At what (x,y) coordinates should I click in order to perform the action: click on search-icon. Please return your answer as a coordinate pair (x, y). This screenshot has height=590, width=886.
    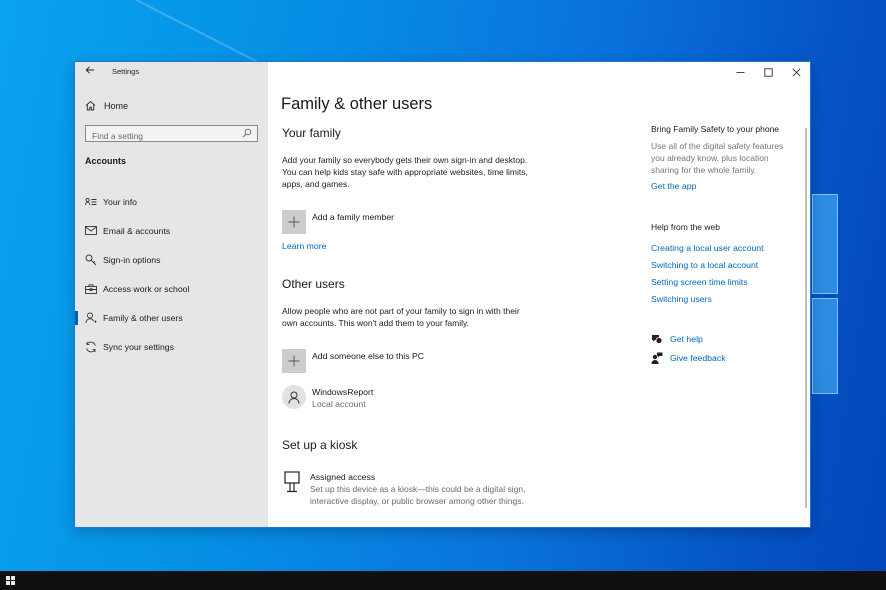
    Looking at the image, I should click on (247, 133).